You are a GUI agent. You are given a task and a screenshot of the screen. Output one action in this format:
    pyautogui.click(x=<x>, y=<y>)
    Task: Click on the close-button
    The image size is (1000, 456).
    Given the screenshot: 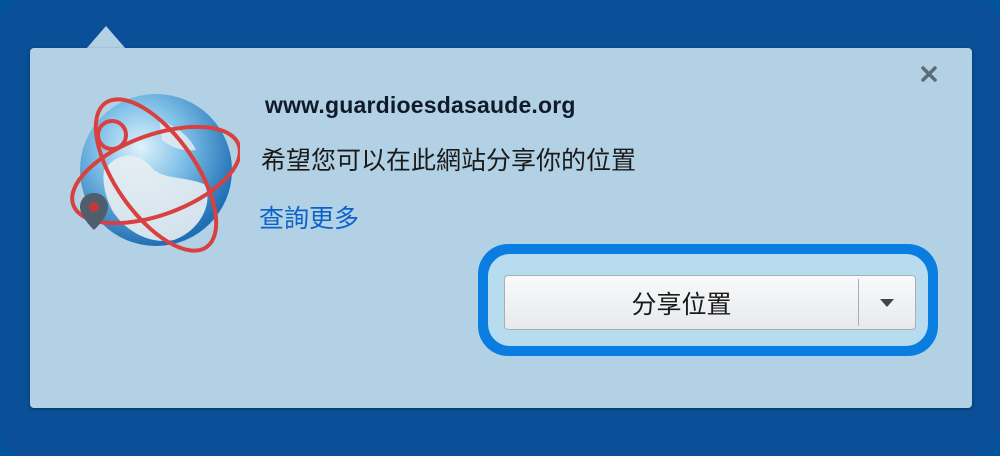 What is the action you would take?
    pyautogui.click(x=929, y=74)
    